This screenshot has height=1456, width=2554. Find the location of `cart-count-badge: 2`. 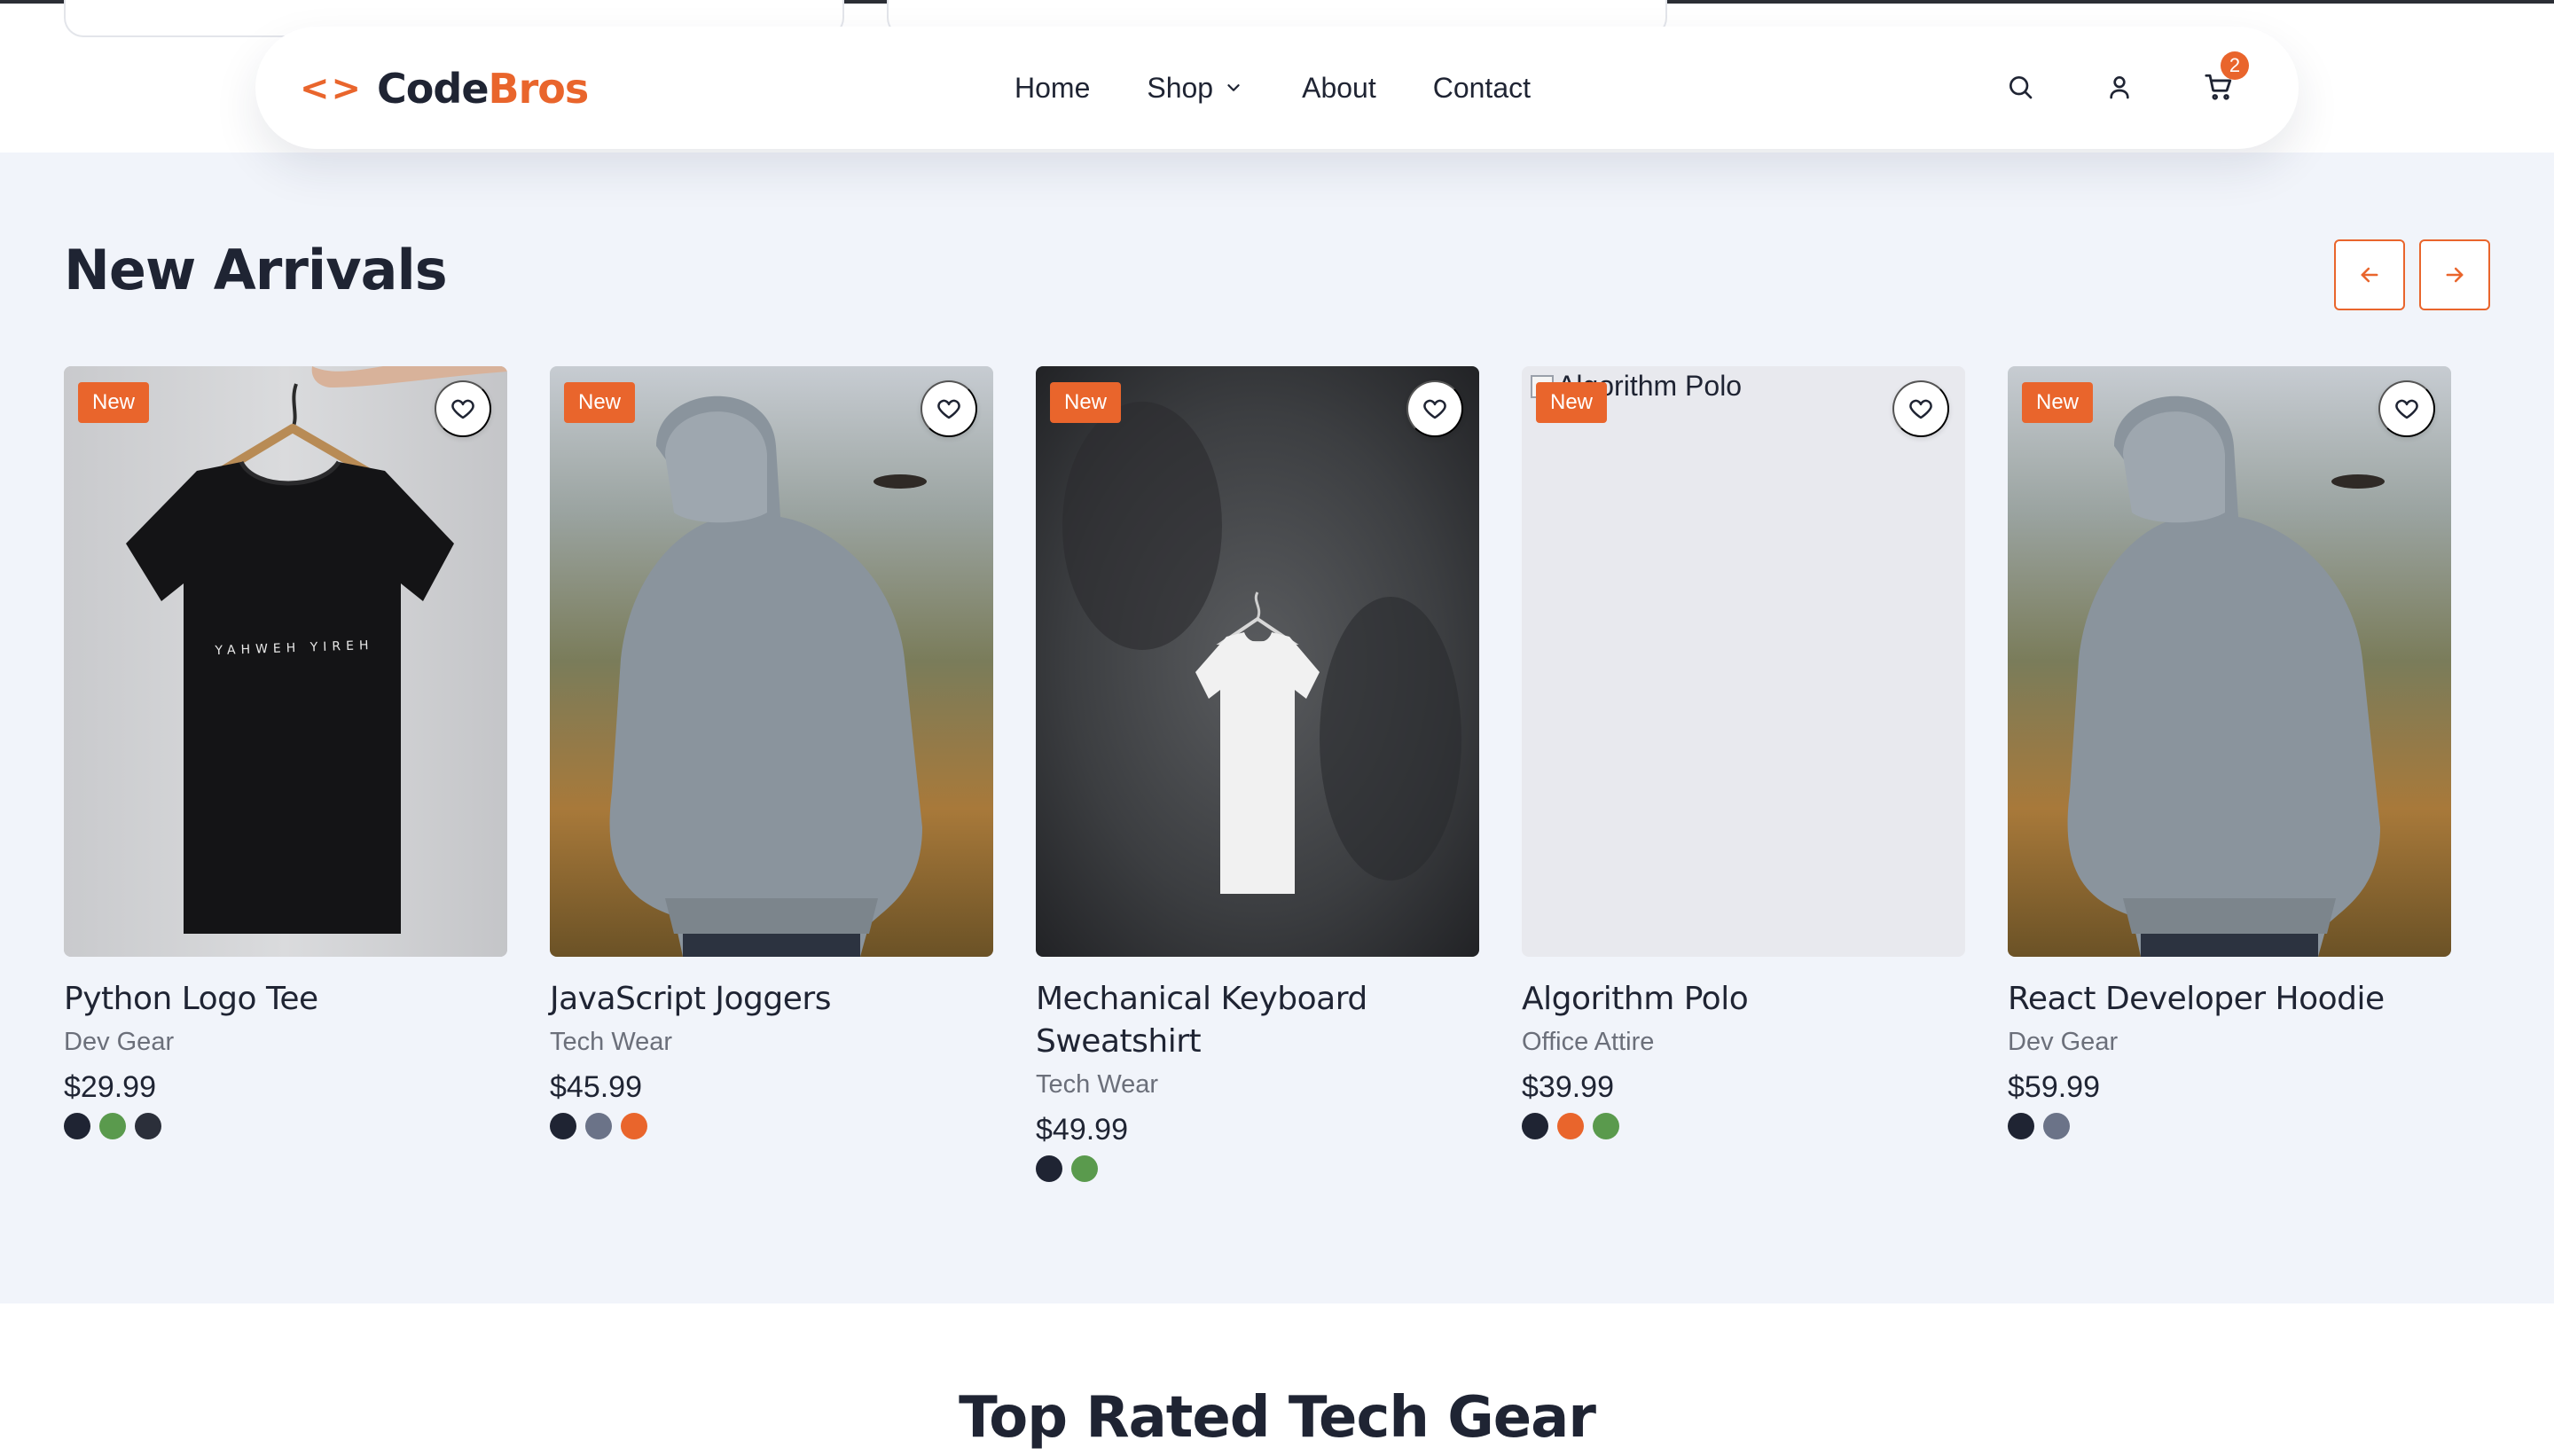

cart-count-badge: 2 is located at coordinates (2235, 65).